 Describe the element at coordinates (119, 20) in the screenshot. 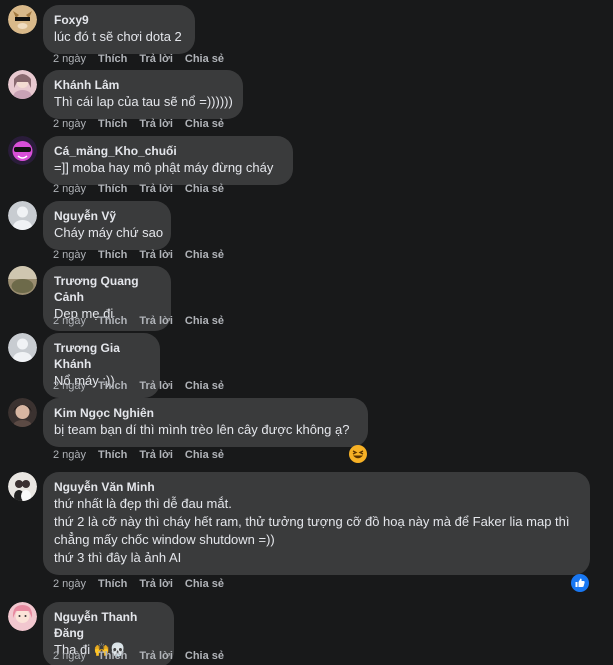

I see `comment-author: Foxy9` at that location.